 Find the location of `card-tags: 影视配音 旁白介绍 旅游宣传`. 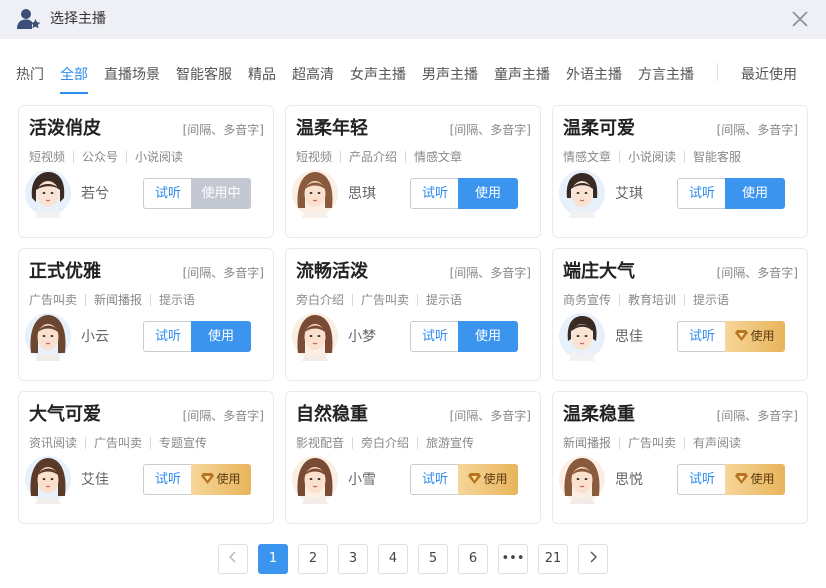

card-tags: 影视配音 旁白介绍 旅游宣传 is located at coordinates (385, 443).